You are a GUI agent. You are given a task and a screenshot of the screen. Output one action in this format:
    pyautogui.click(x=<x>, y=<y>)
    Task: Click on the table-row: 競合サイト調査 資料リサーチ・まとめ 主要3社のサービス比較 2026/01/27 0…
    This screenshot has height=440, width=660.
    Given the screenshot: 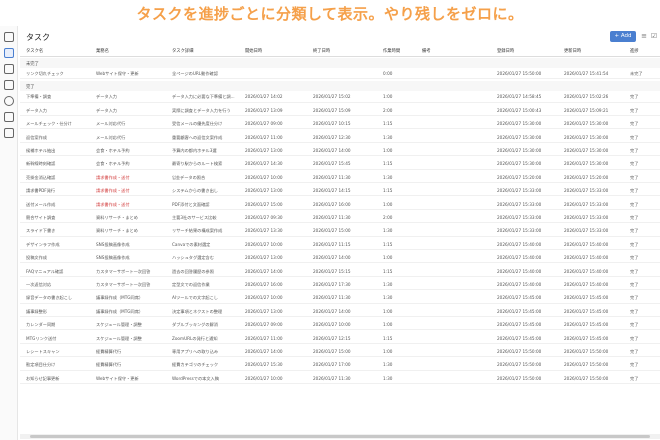 What is the action you would take?
    pyautogui.click(x=340, y=218)
    